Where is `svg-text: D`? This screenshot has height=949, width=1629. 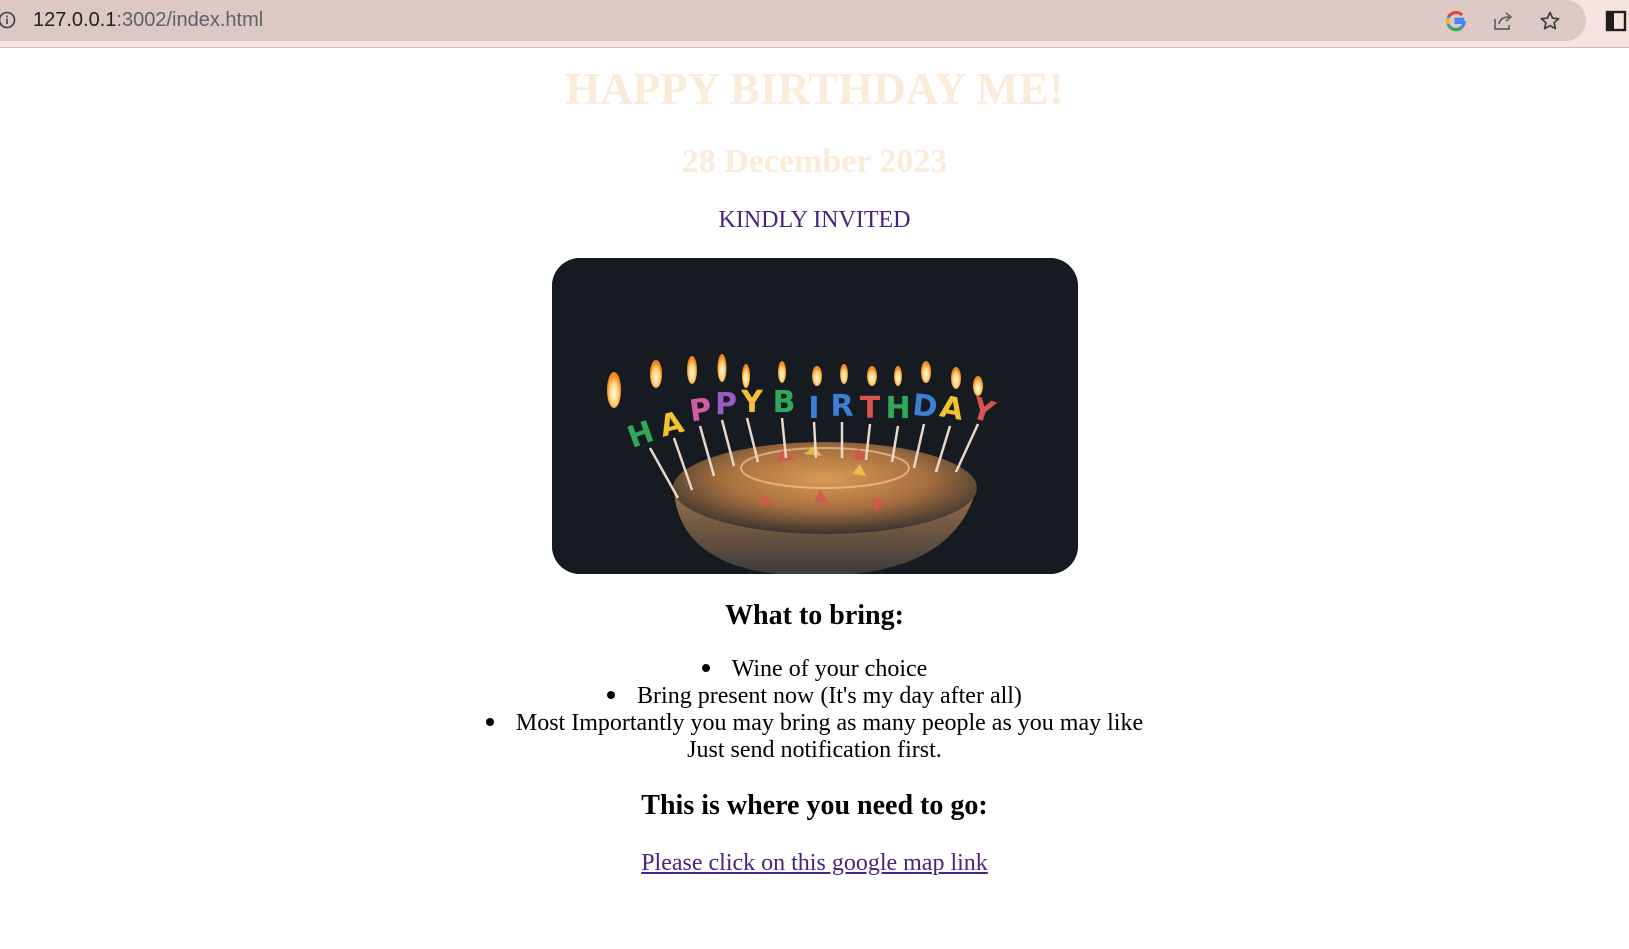
svg-text: D is located at coordinates (924, 406).